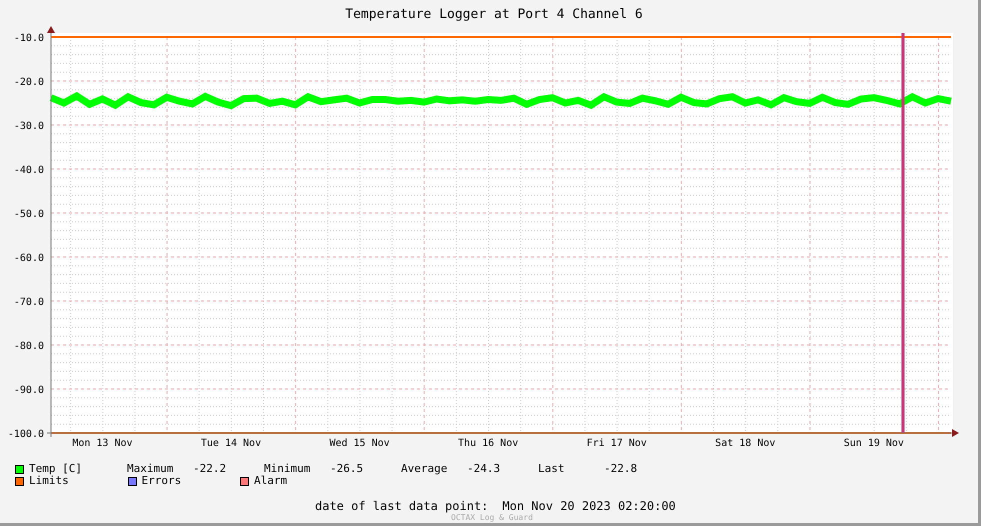 The width and height of the screenshot is (981, 526). What do you see at coordinates (29, 390) in the screenshot?
I see `y-axis-label: -90.0` at bounding box center [29, 390].